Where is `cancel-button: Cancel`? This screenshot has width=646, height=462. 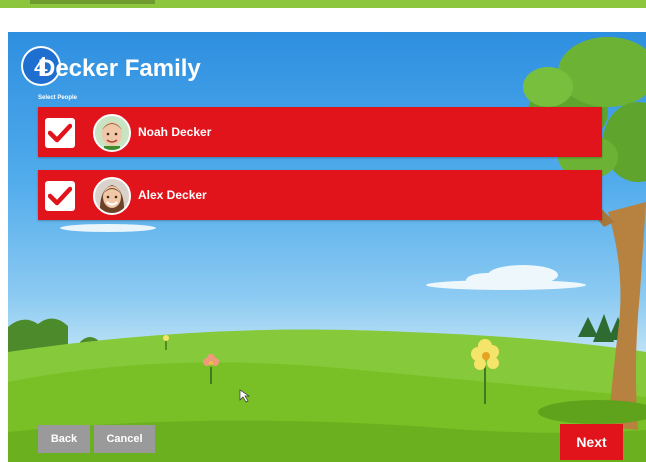
cancel-button: Cancel is located at coordinates (124, 439).